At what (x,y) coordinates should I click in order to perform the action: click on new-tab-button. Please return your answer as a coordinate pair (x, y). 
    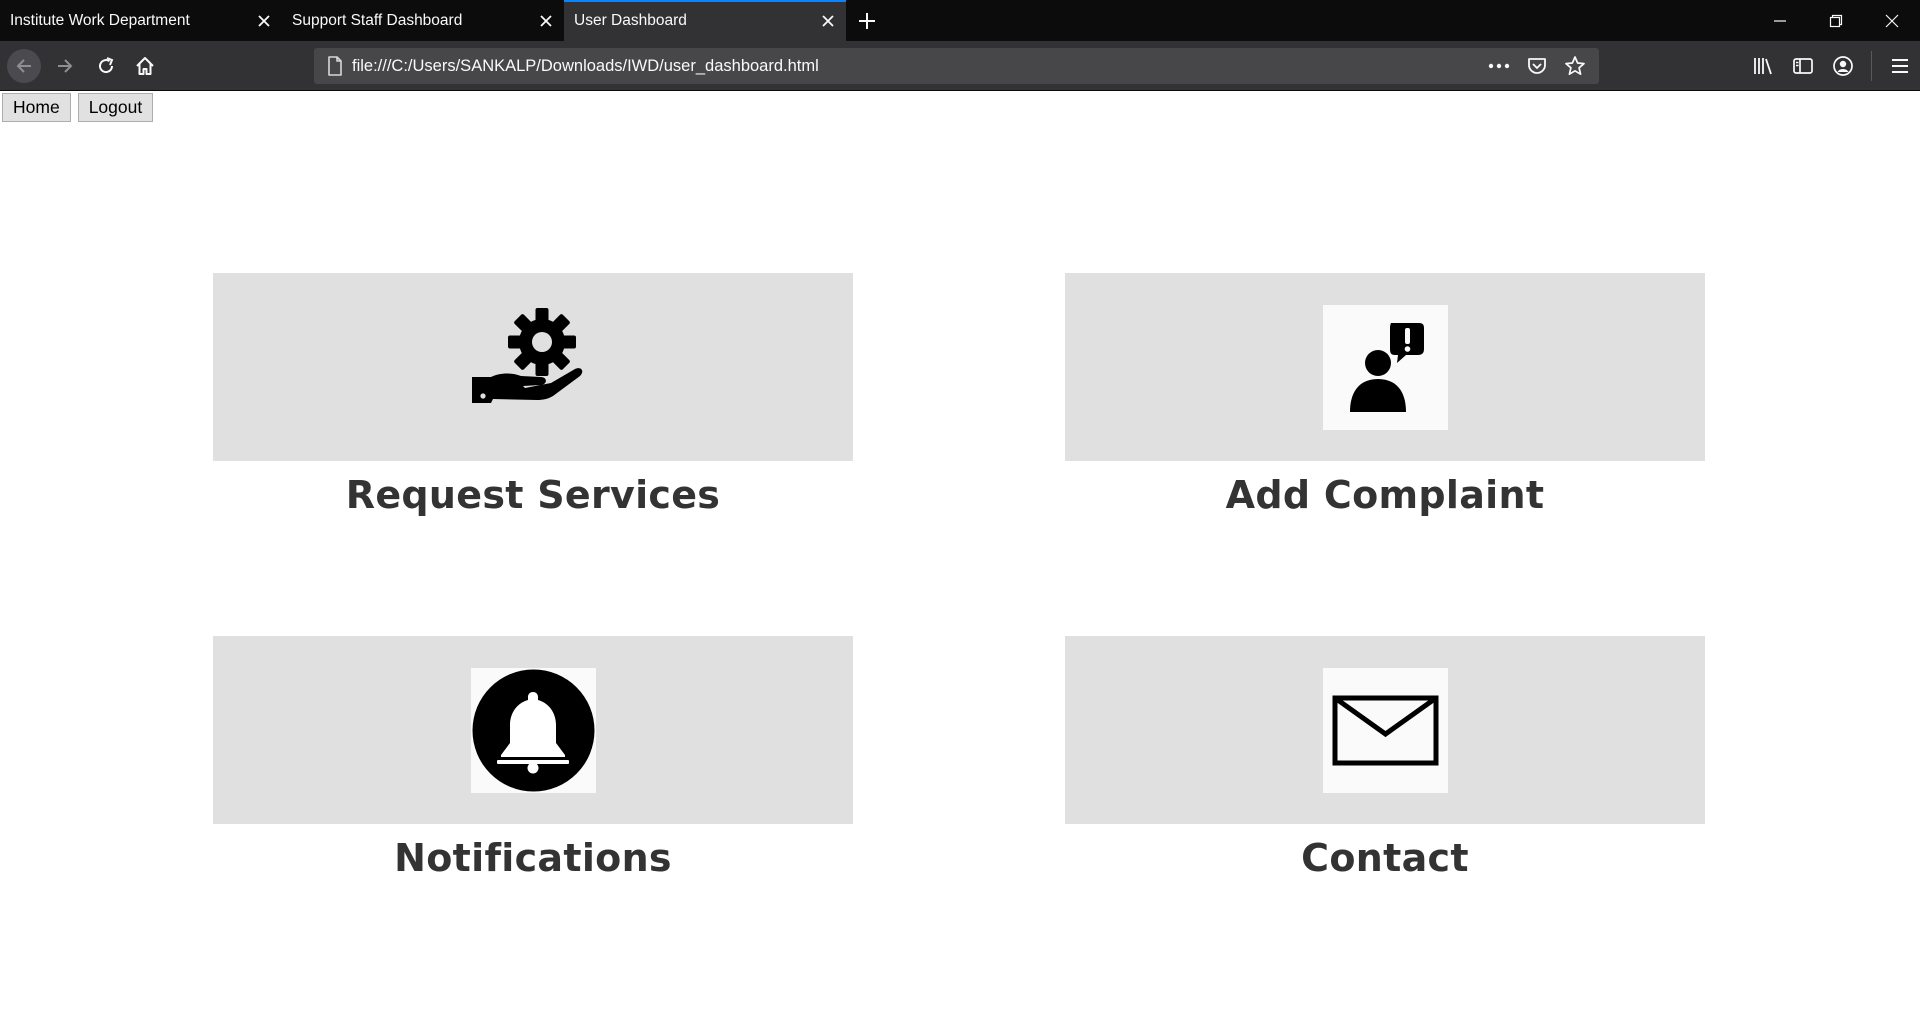
    Looking at the image, I should click on (867, 20).